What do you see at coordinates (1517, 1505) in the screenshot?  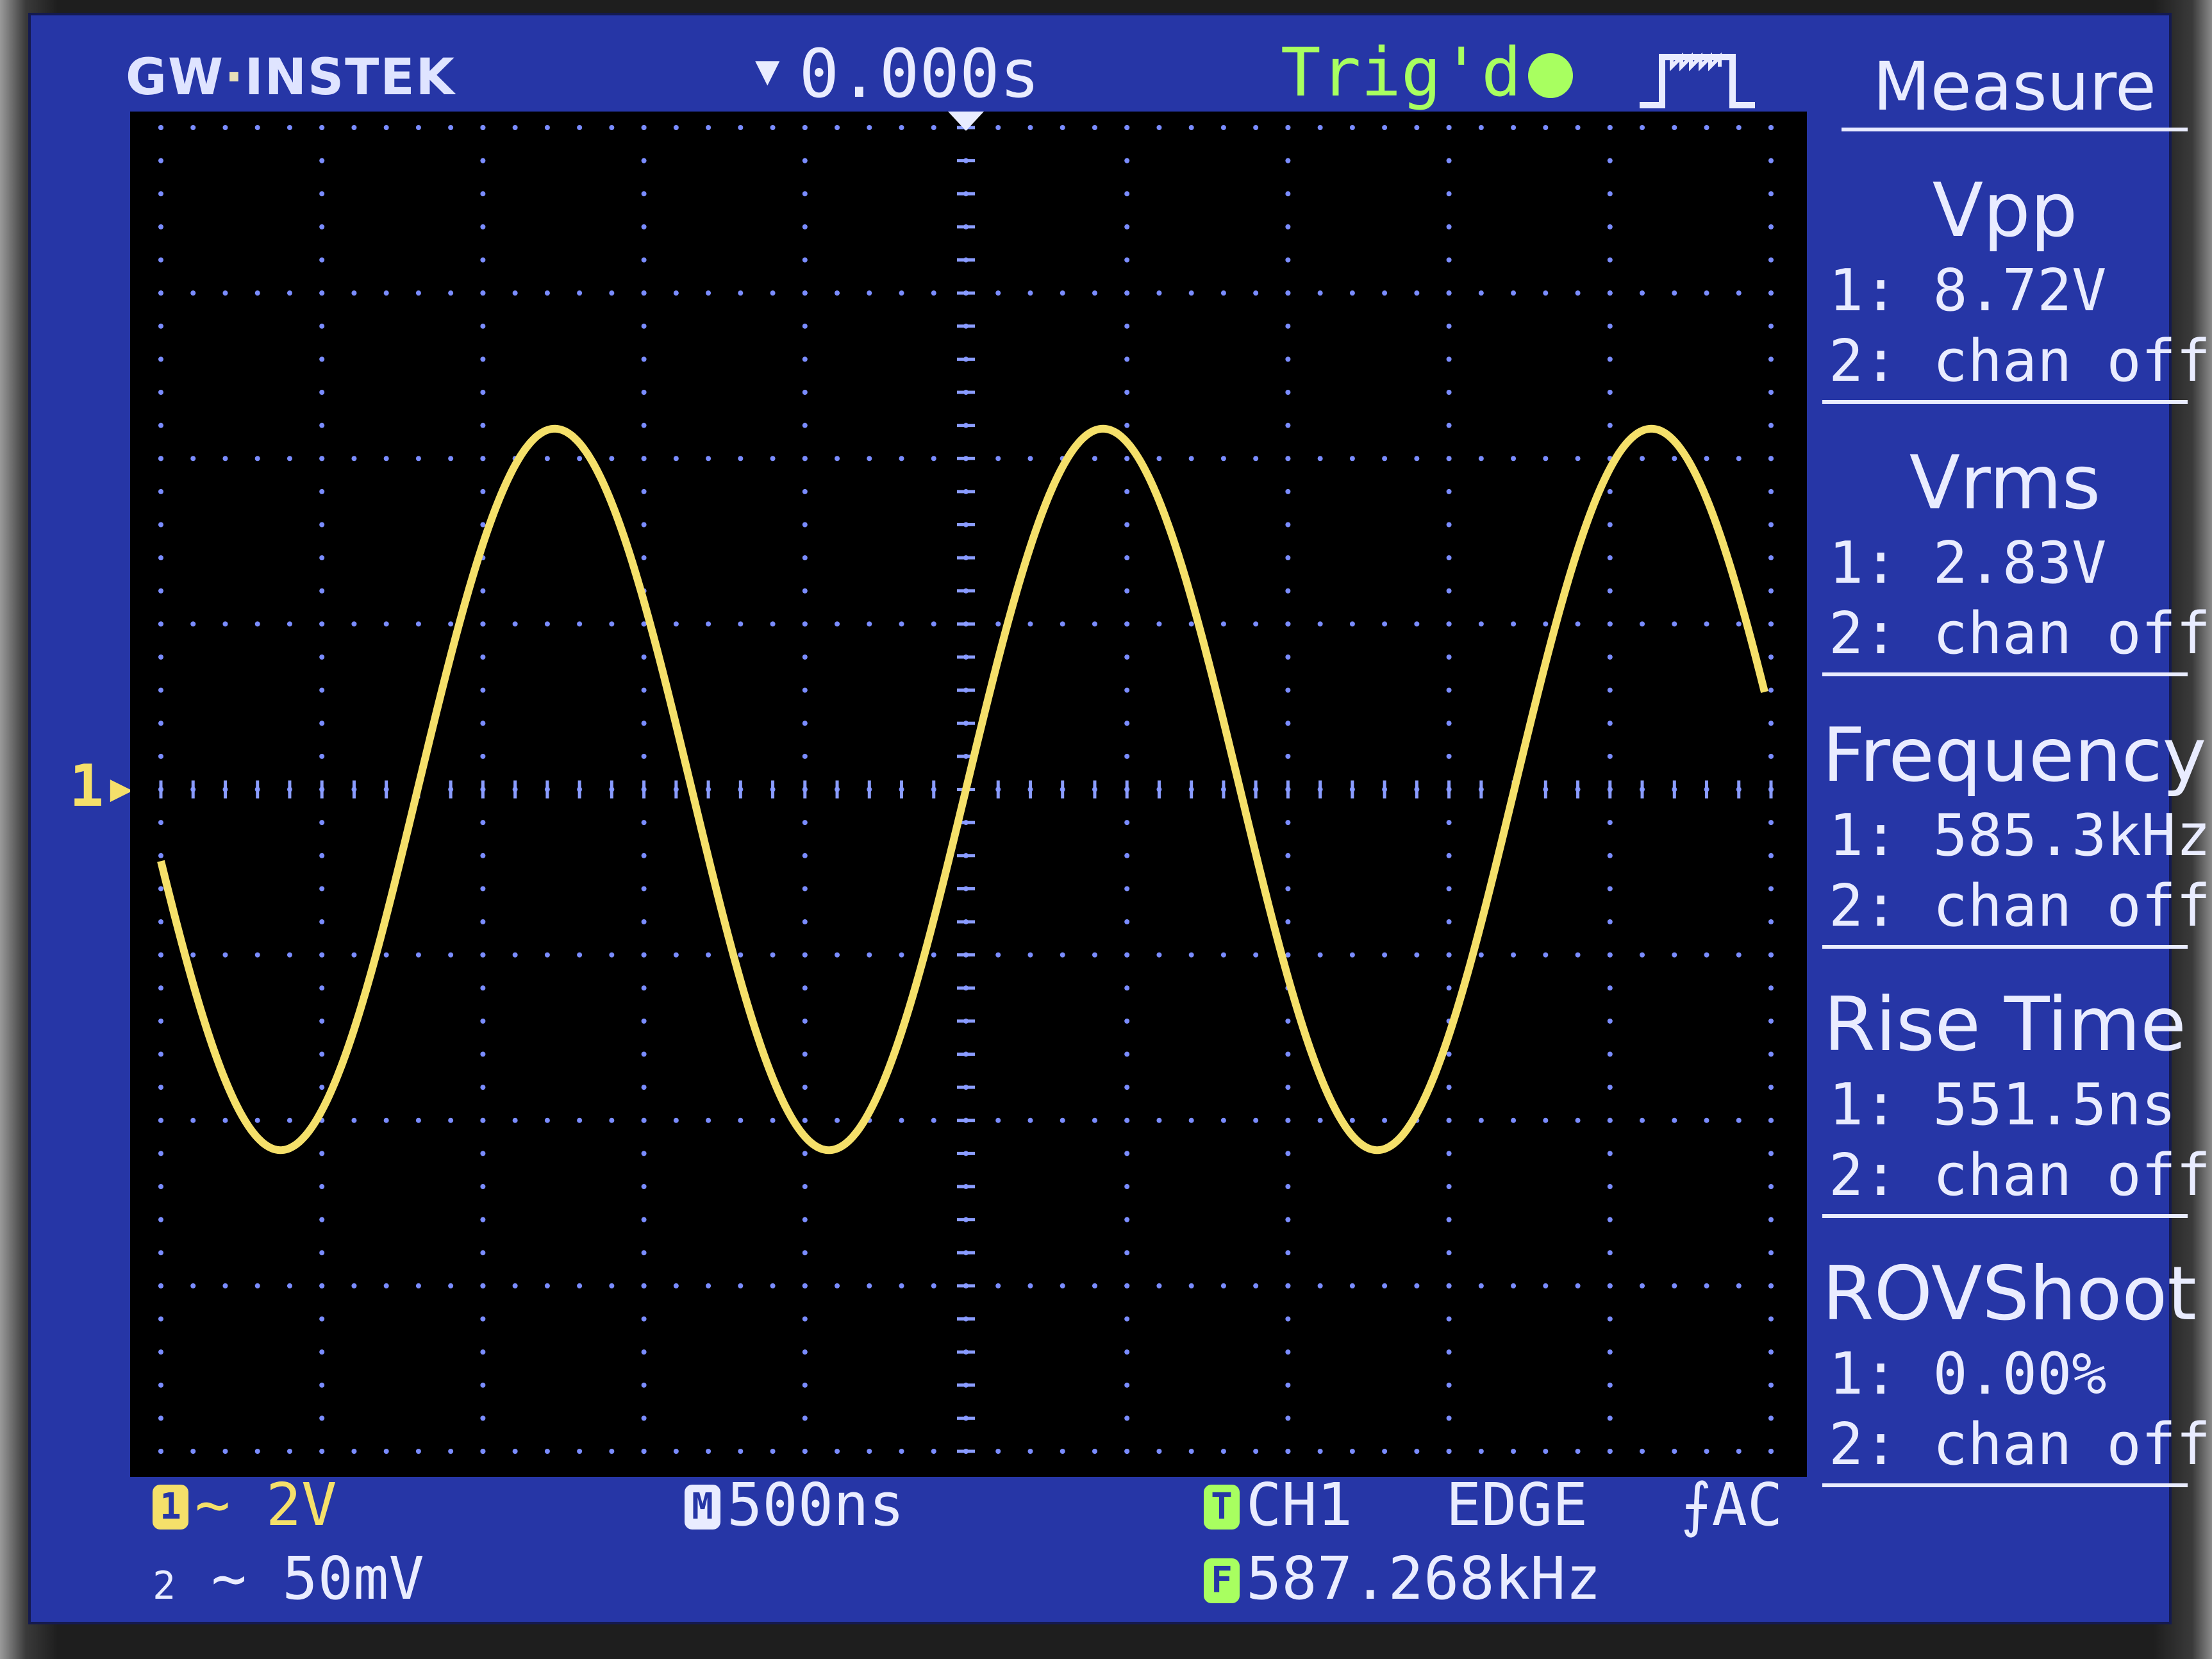 I see `trigger-type: EDGE` at bounding box center [1517, 1505].